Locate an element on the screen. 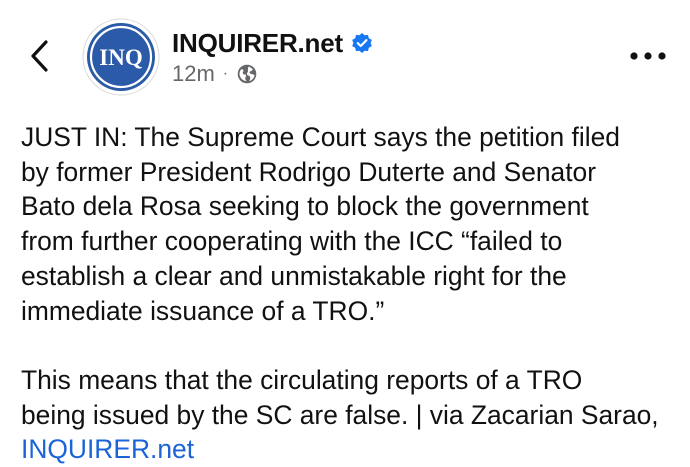 The image size is (690, 467). chevron-left-icon is located at coordinates (39, 56).